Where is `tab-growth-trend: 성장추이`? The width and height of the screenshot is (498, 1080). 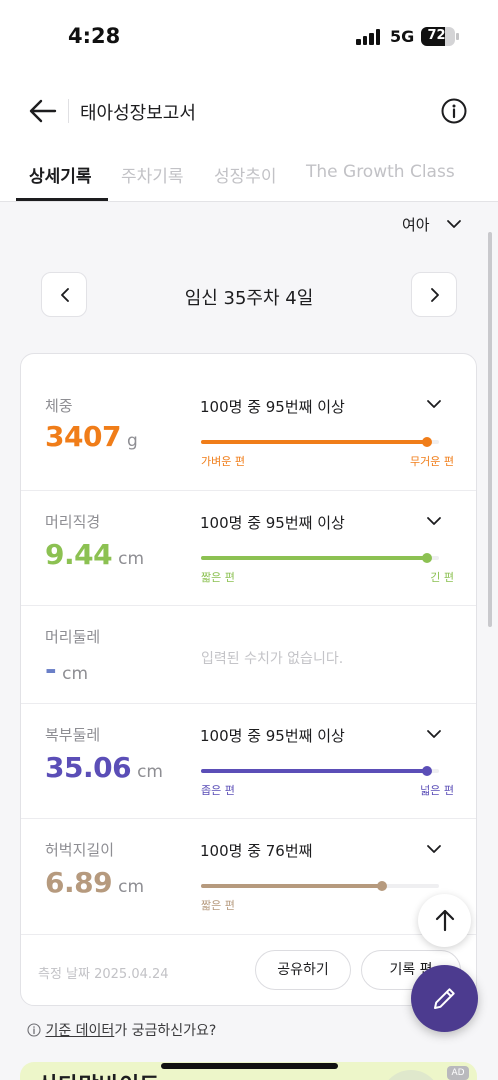
tab-growth-trend: 성장추이 is located at coordinates (245, 174).